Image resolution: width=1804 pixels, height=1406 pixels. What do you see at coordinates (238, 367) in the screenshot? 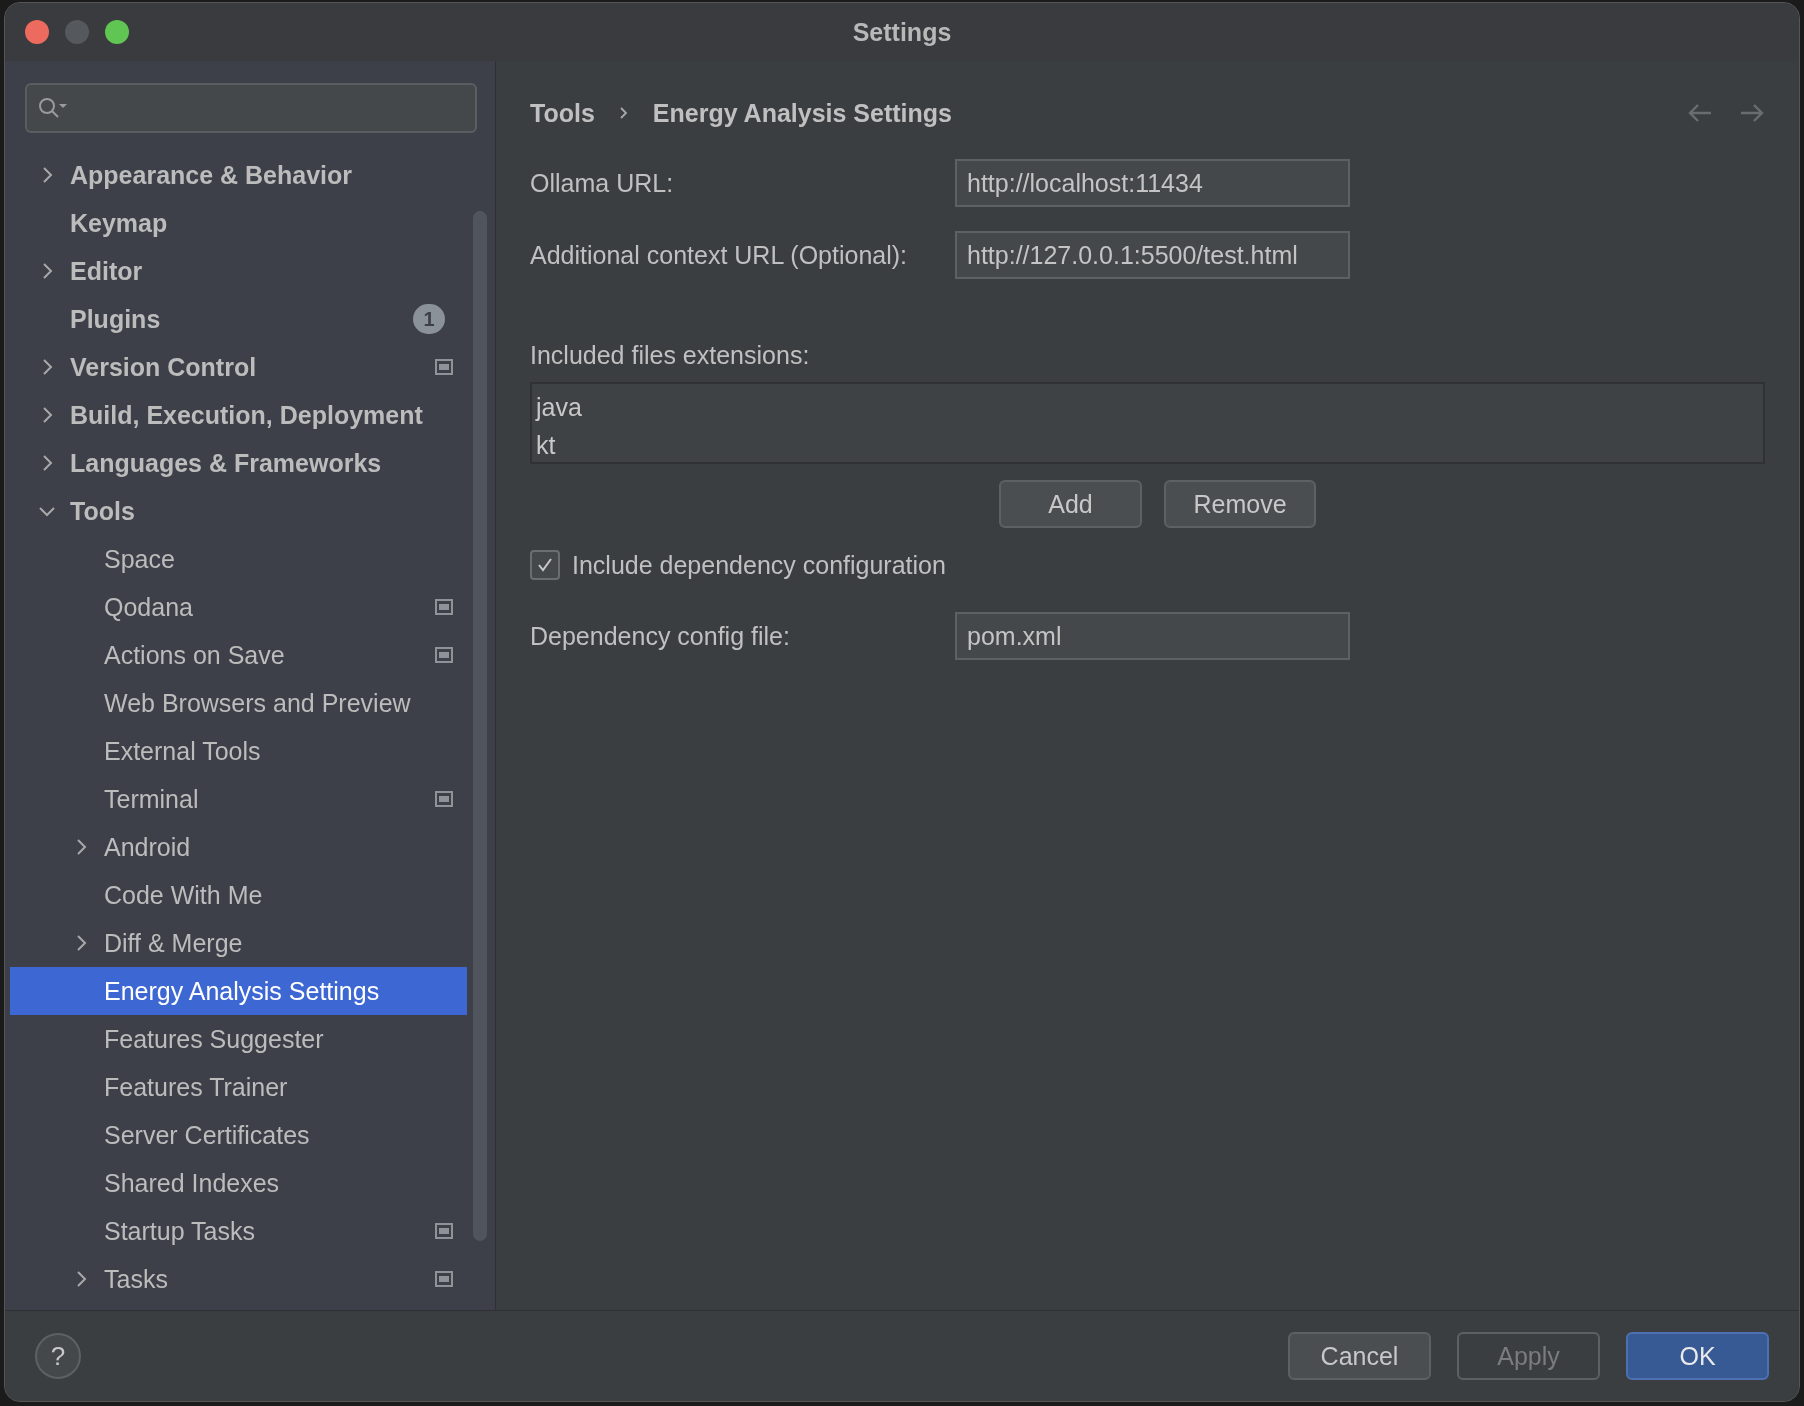
I see `tree-item: Version Control` at bounding box center [238, 367].